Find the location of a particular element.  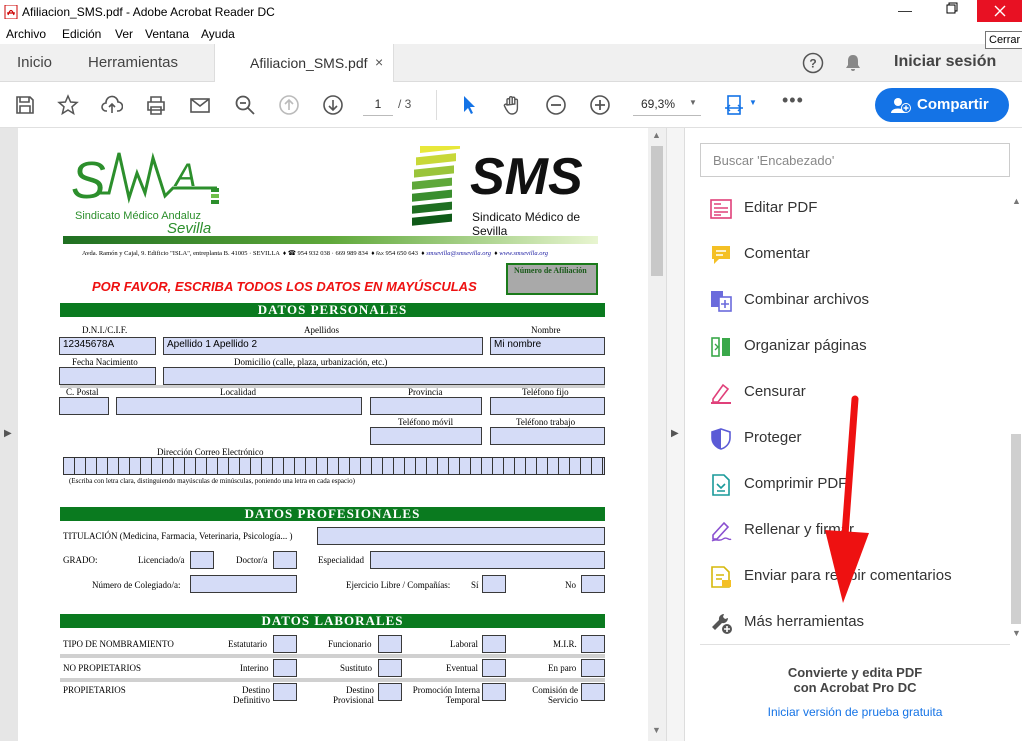

close-button is located at coordinates (999, 11).